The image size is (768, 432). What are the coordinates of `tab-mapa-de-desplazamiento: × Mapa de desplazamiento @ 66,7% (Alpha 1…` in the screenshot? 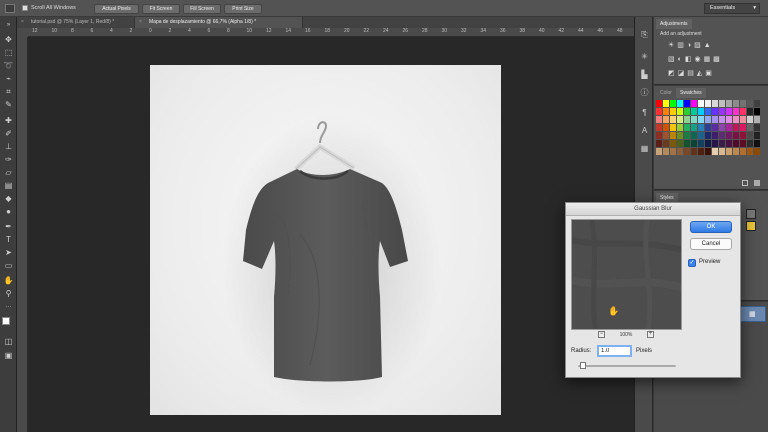 It's located at (219, 22).